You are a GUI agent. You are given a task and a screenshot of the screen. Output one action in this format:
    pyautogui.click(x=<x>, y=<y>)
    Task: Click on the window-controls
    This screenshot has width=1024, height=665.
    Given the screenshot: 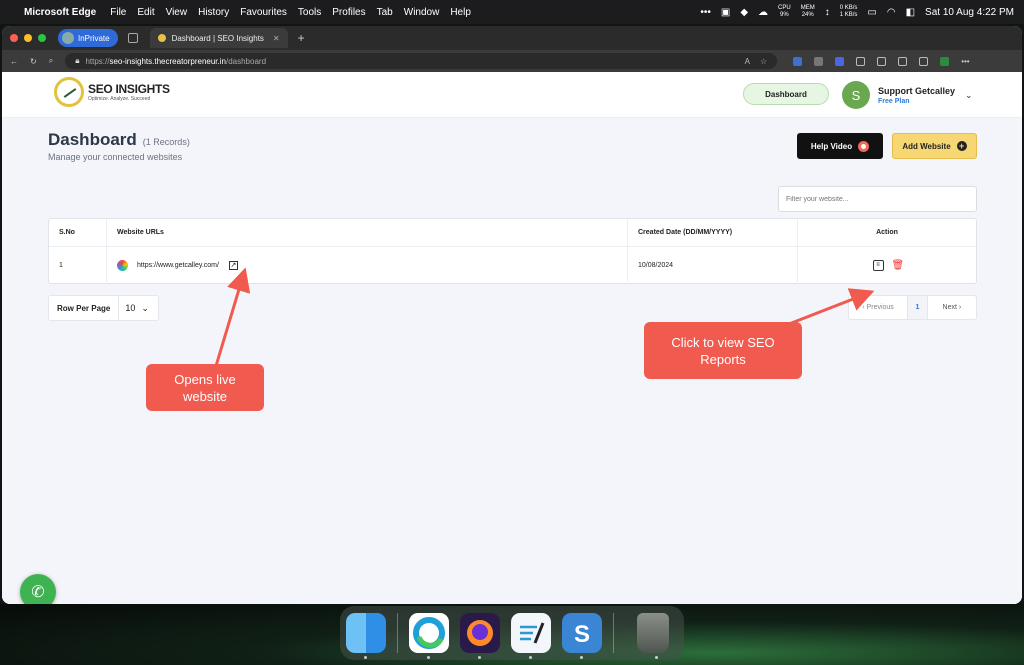 What is the action you would take?
    pyautogui.click(x=28, y=38)
    